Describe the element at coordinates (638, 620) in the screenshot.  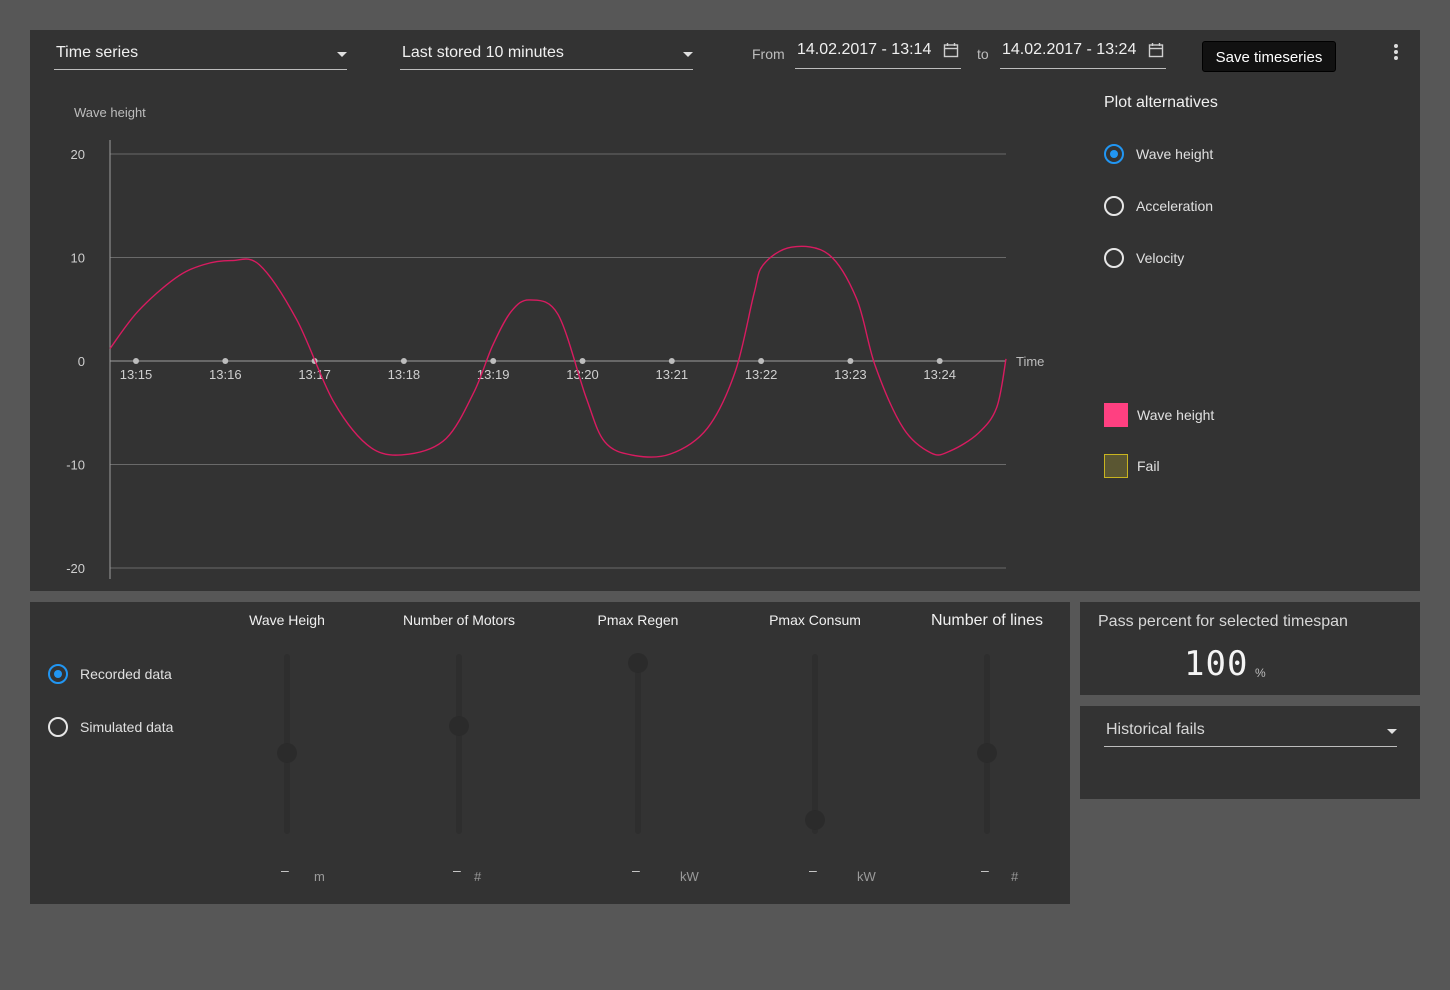
I see `slider-title: Pmax Regen` at that location.